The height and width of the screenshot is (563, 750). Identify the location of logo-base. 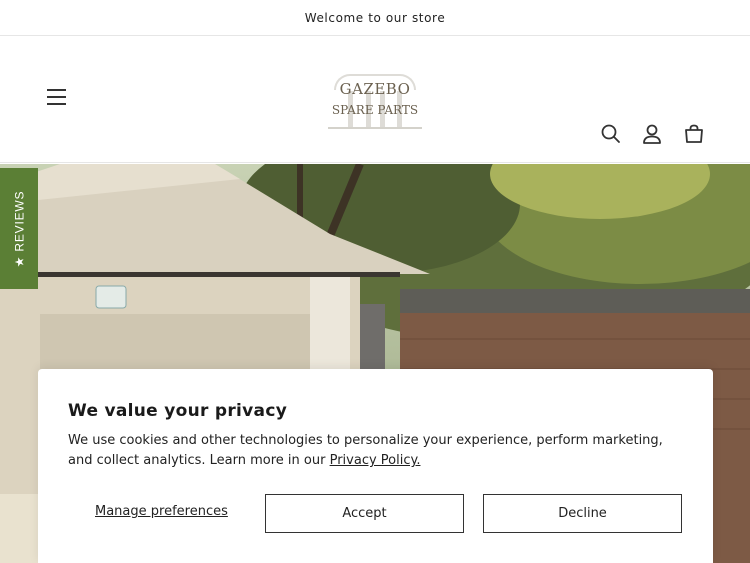
(375, 128).